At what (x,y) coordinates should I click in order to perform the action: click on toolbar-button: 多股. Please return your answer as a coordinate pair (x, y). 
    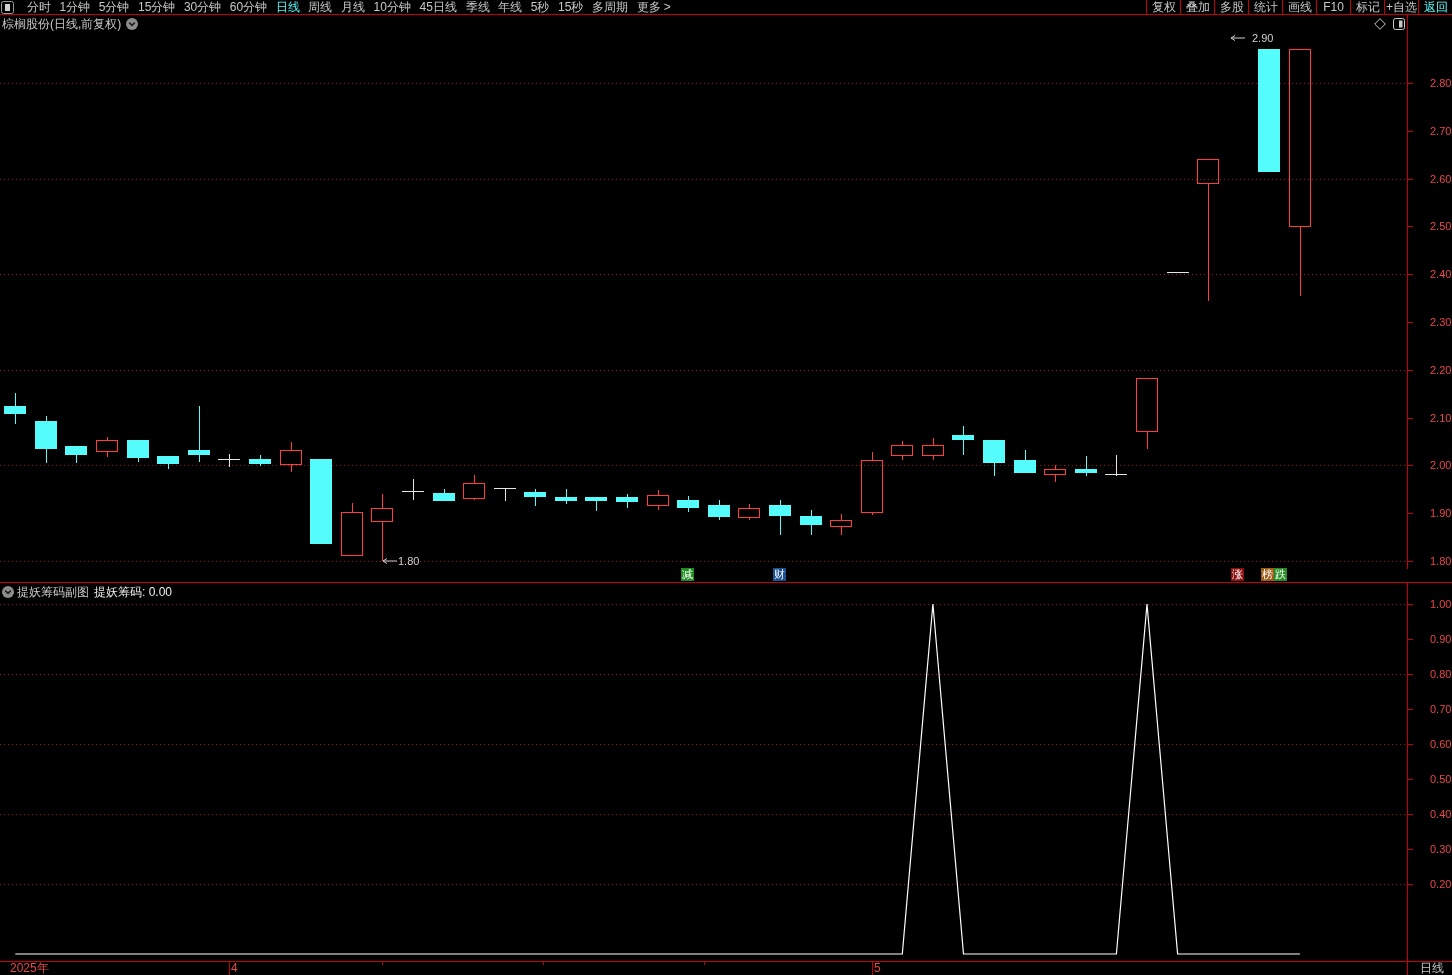
    Looking at the image, I should click on (1231, 7).